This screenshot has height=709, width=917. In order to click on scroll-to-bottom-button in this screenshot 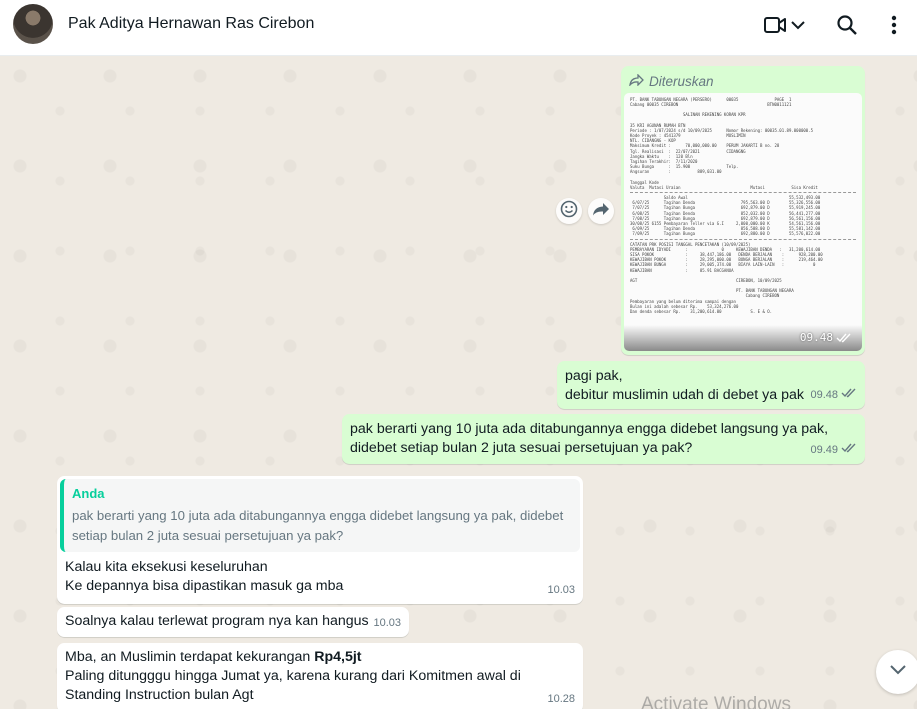, I will do `click(896, 672)`.